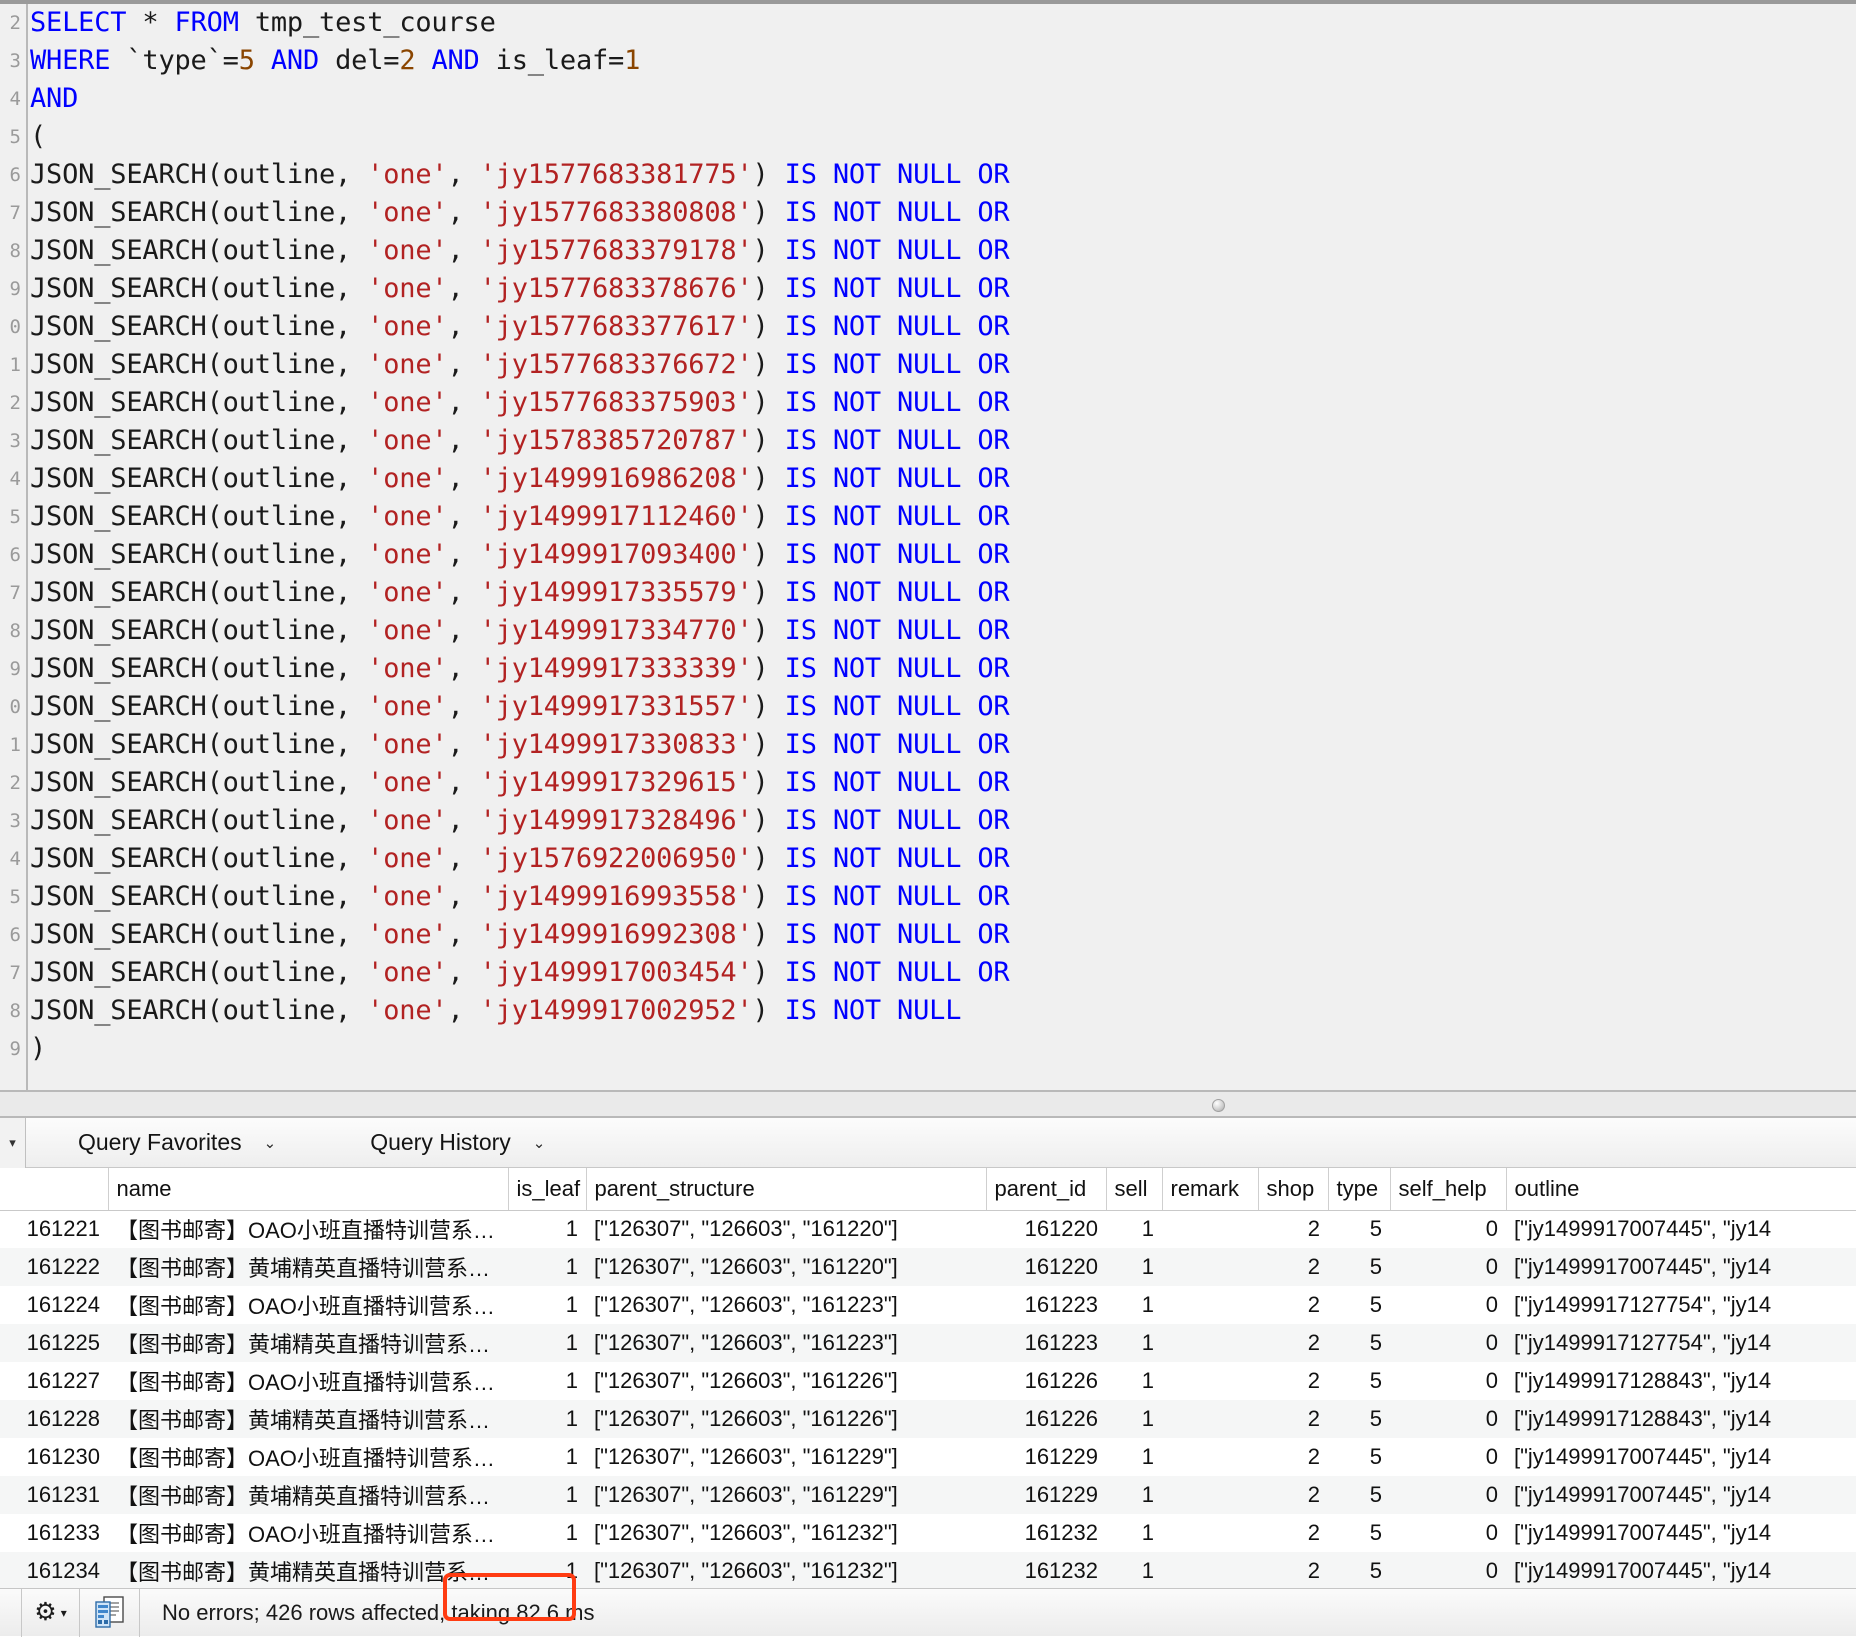 The height and width of the screenshot is (1637, 1856). What do you see at coordinates (943, 23) in the screenshot?
I see `code-line: SELECT * FROM tmp_test_course` at bounding box center [943, 23].